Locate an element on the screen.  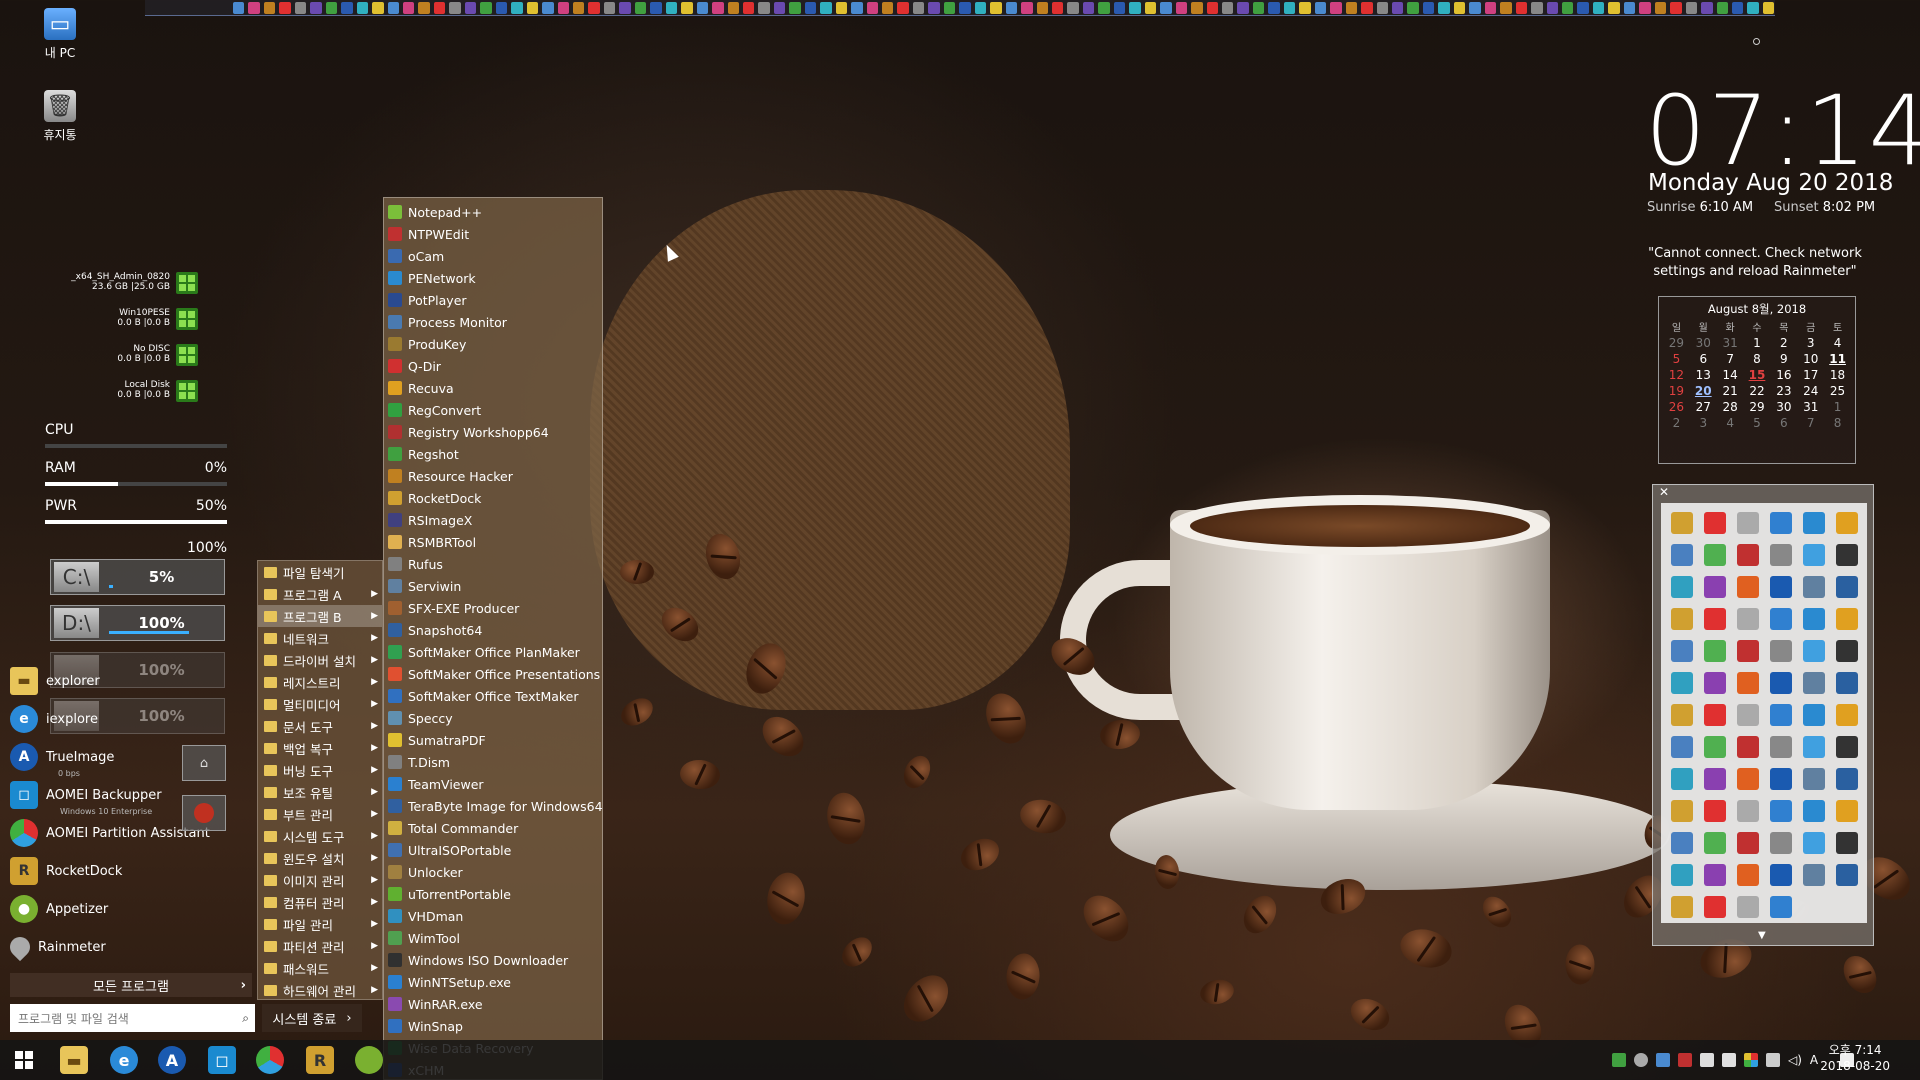
calendar-day: 12 is located at coordinates (1676, 375).